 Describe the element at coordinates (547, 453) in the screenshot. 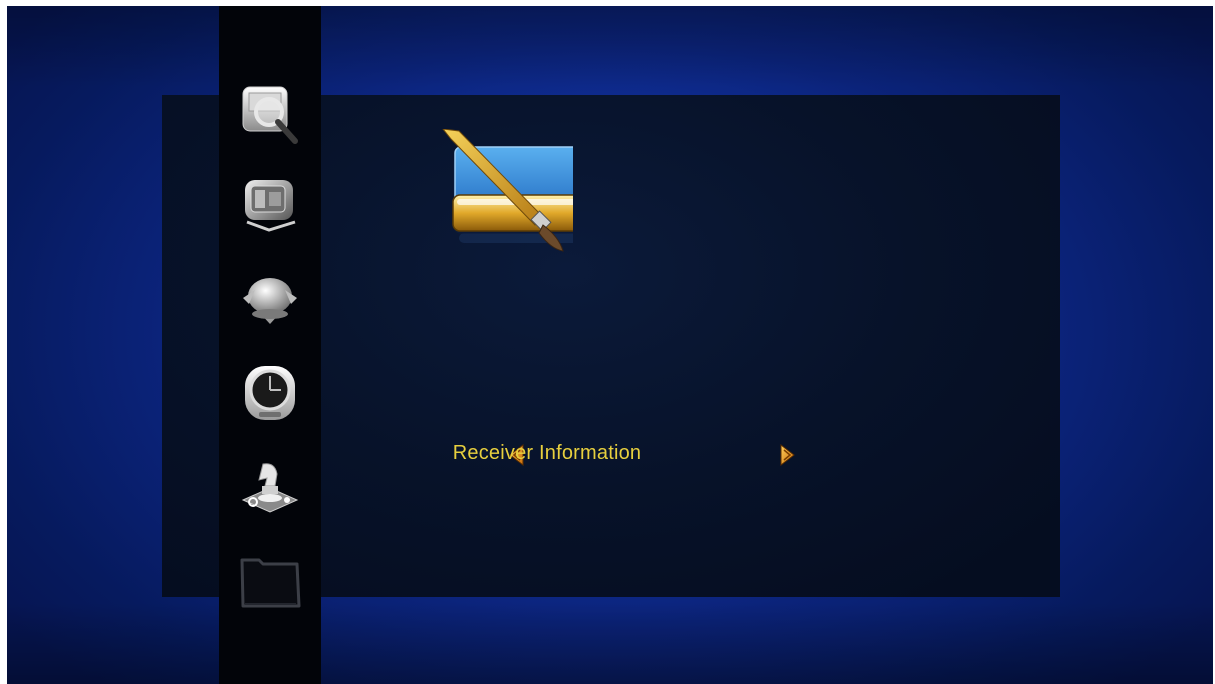

I see `menu-item-label: Receiver Information` at that location.